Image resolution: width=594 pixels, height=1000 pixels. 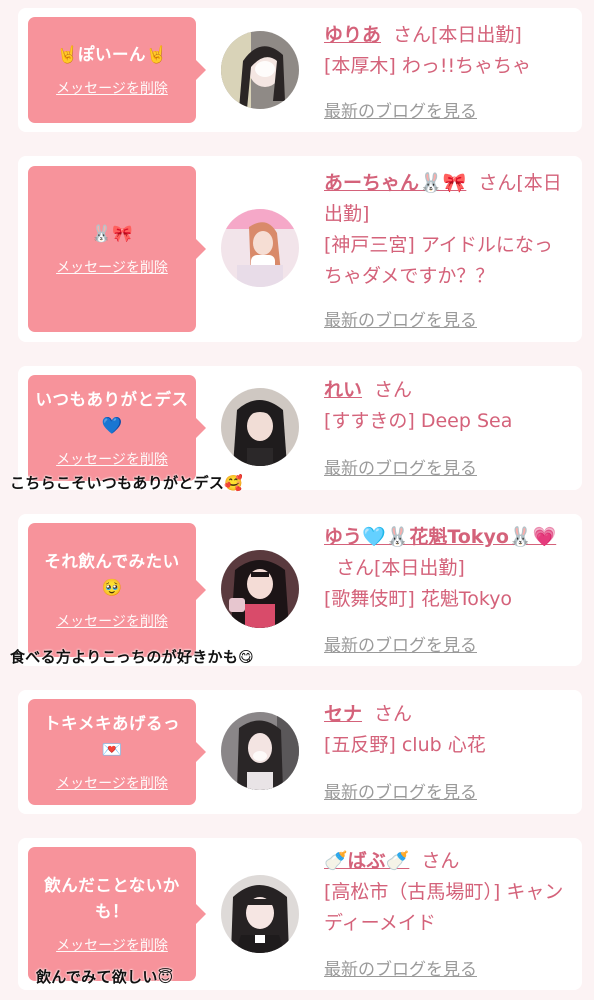 What do you see at coordinates (447, 730) in the screenshot?
I see `cast-info: セナ さん [五反野] club 心花` at bounding box center [447, 730].